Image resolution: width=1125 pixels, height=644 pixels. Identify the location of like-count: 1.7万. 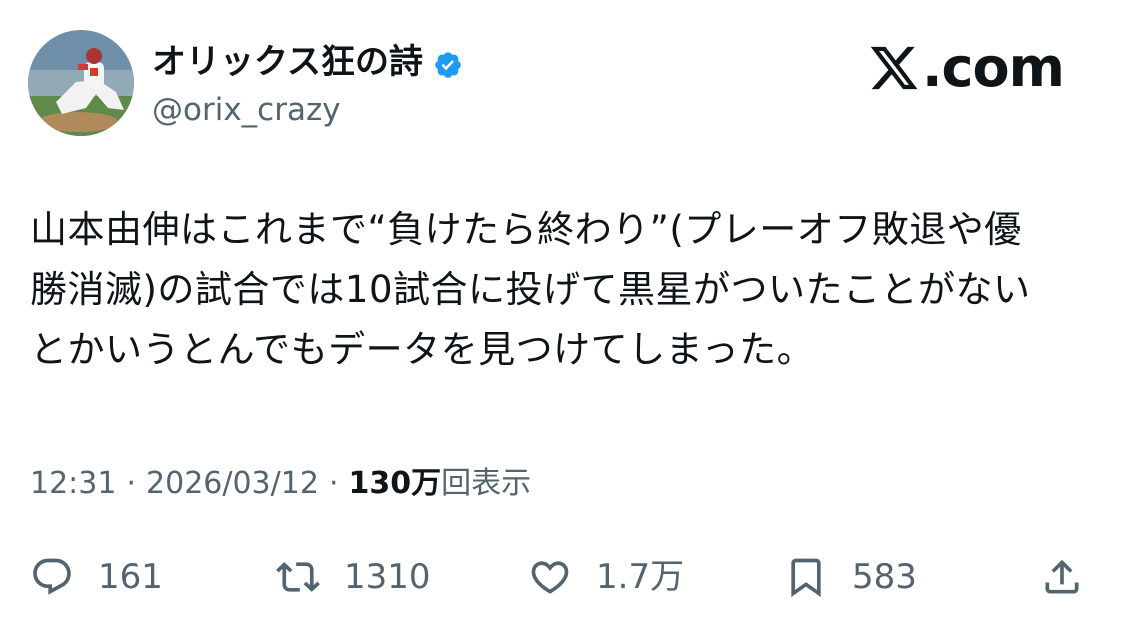
(640, 577).